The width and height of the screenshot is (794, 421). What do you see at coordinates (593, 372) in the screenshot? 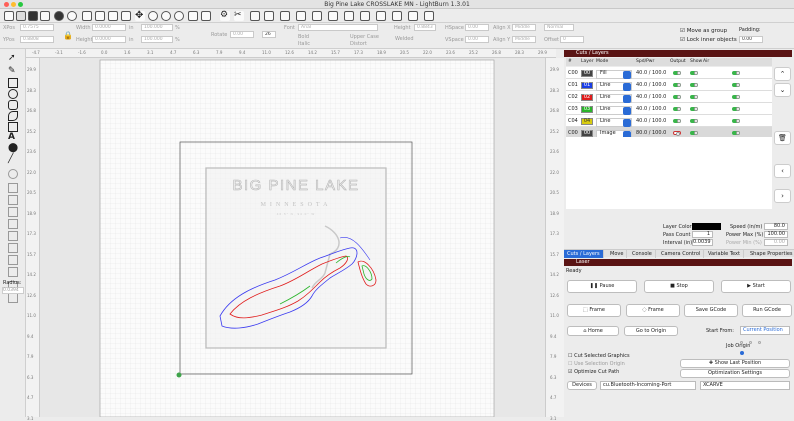
I see `optimize-cut-path-checkbox: ☑ Optimize Cut Path` at bounding box center [593, 372].